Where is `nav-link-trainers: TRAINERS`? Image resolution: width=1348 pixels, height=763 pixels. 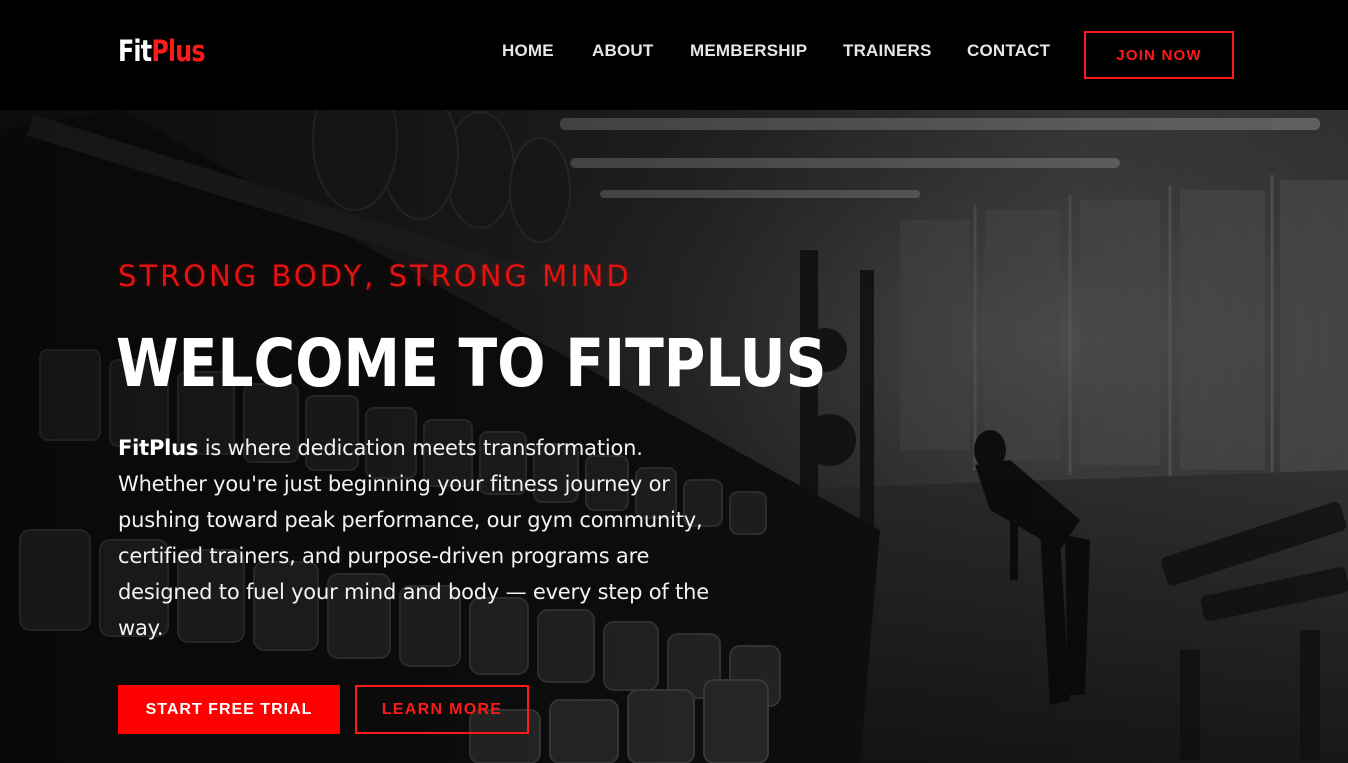
nav-link-trainers: TRAINERS is located at coordinates (887, 51).